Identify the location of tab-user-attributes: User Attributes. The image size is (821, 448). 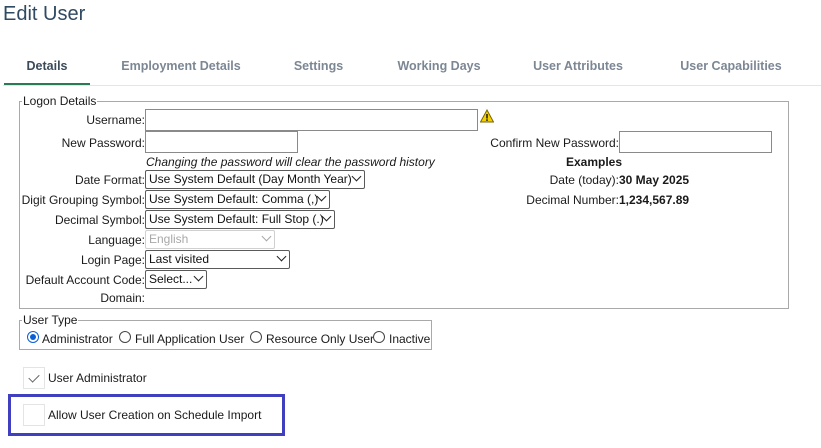
(578, 71).